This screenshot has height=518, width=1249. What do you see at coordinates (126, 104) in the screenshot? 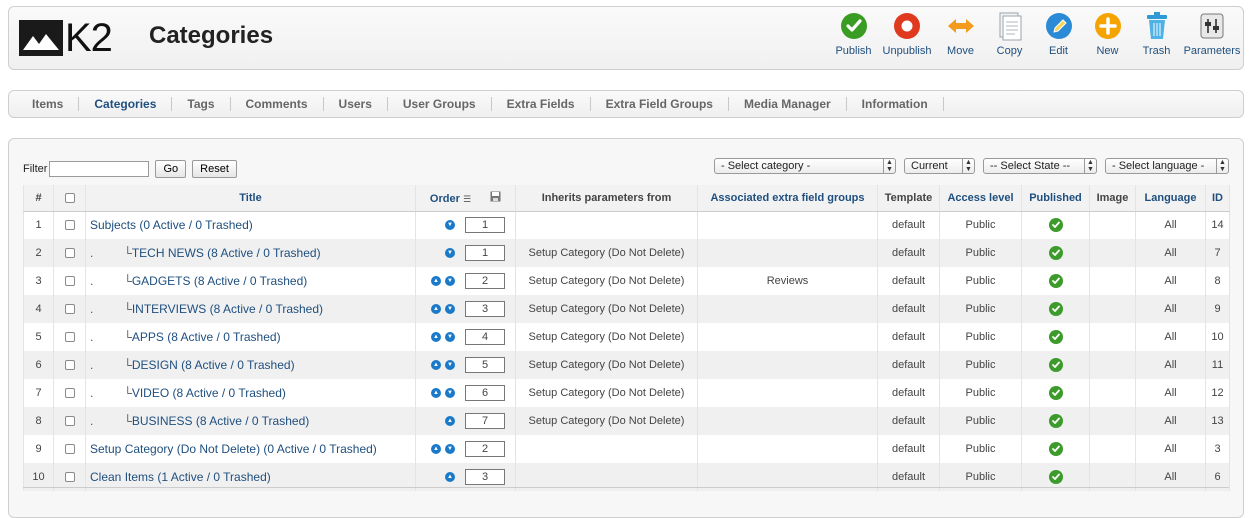
I see `submenu-item-categories: Categories` at bounding box center [126, 104].